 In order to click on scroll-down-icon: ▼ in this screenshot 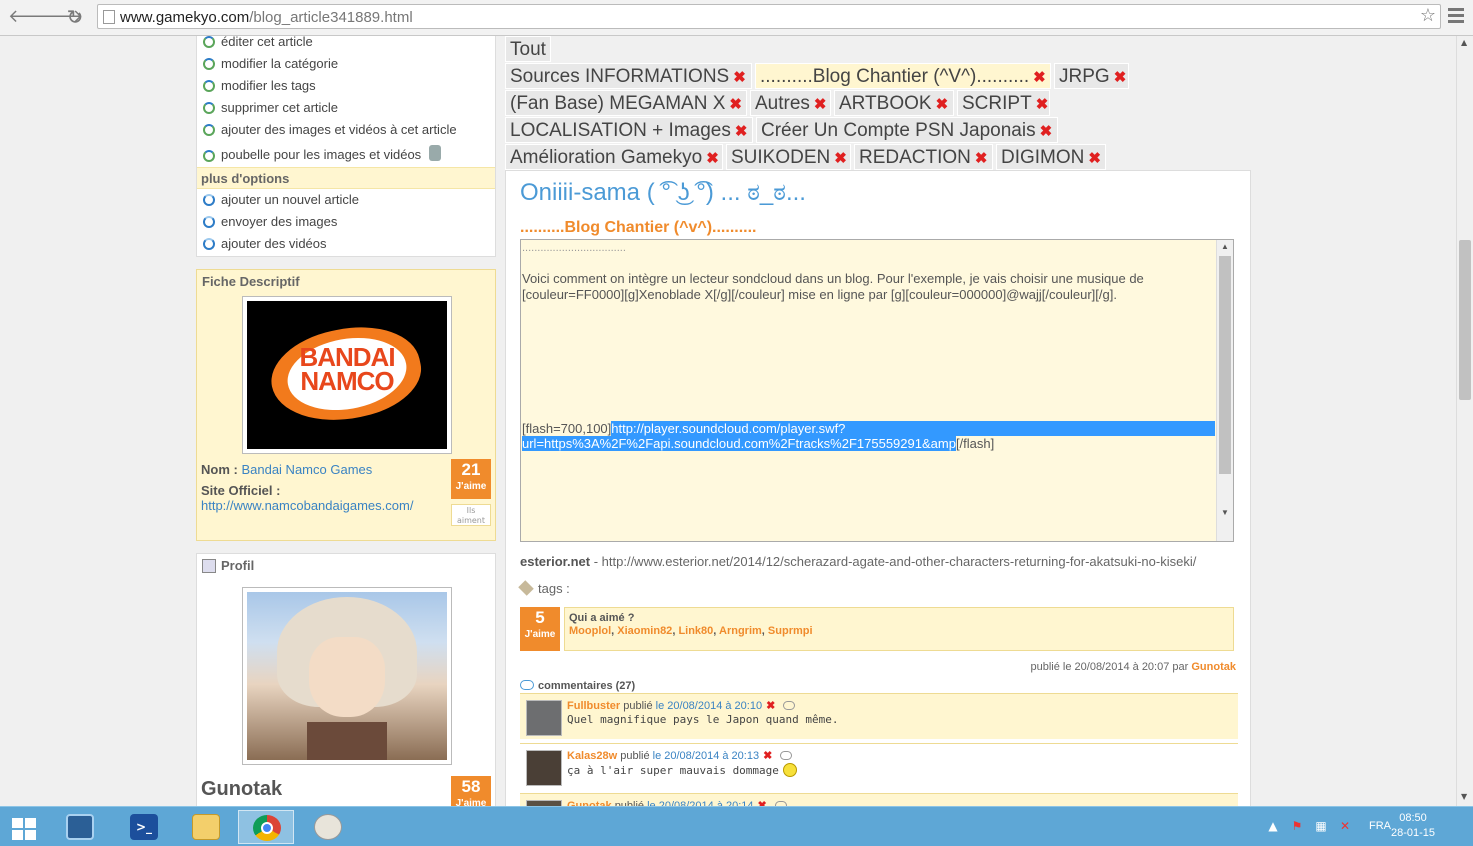, I will do `click(1225, 512)`.